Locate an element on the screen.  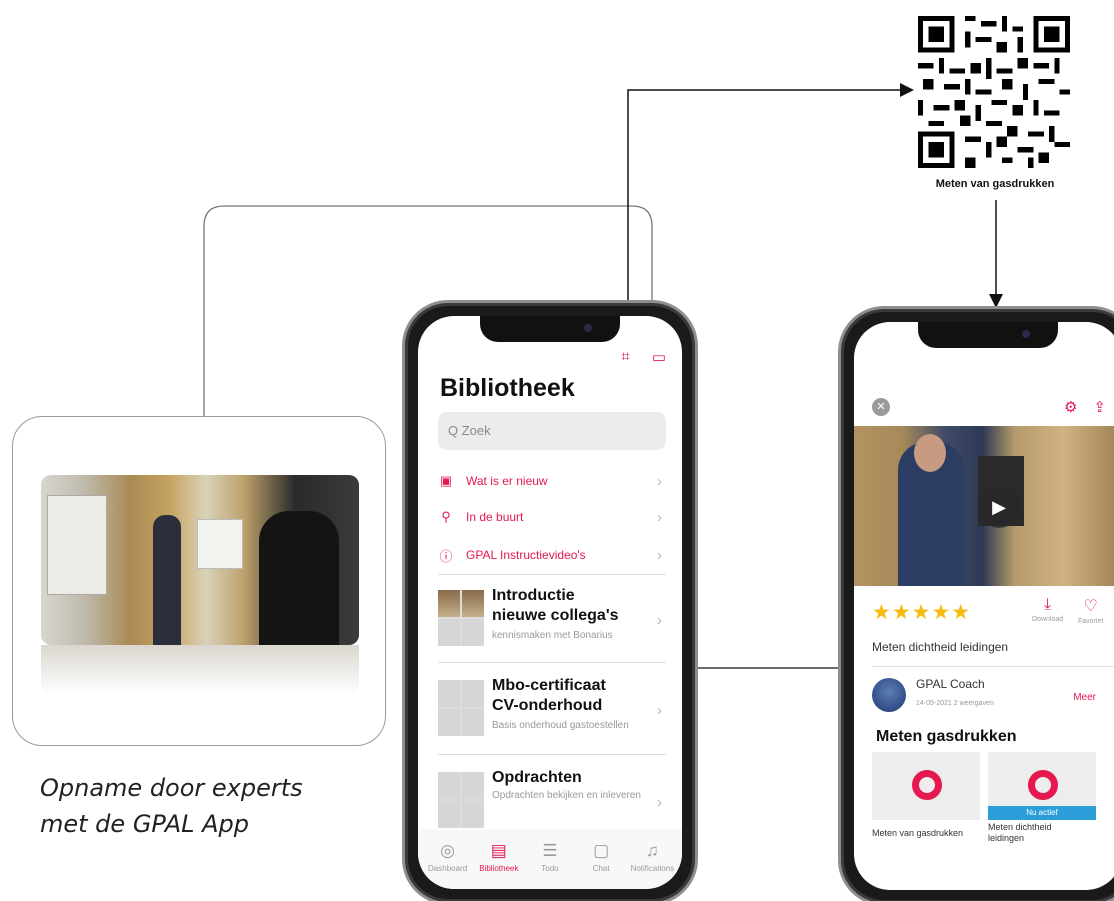
author-name: GPAL Coach is located at coordinates (950, 684).